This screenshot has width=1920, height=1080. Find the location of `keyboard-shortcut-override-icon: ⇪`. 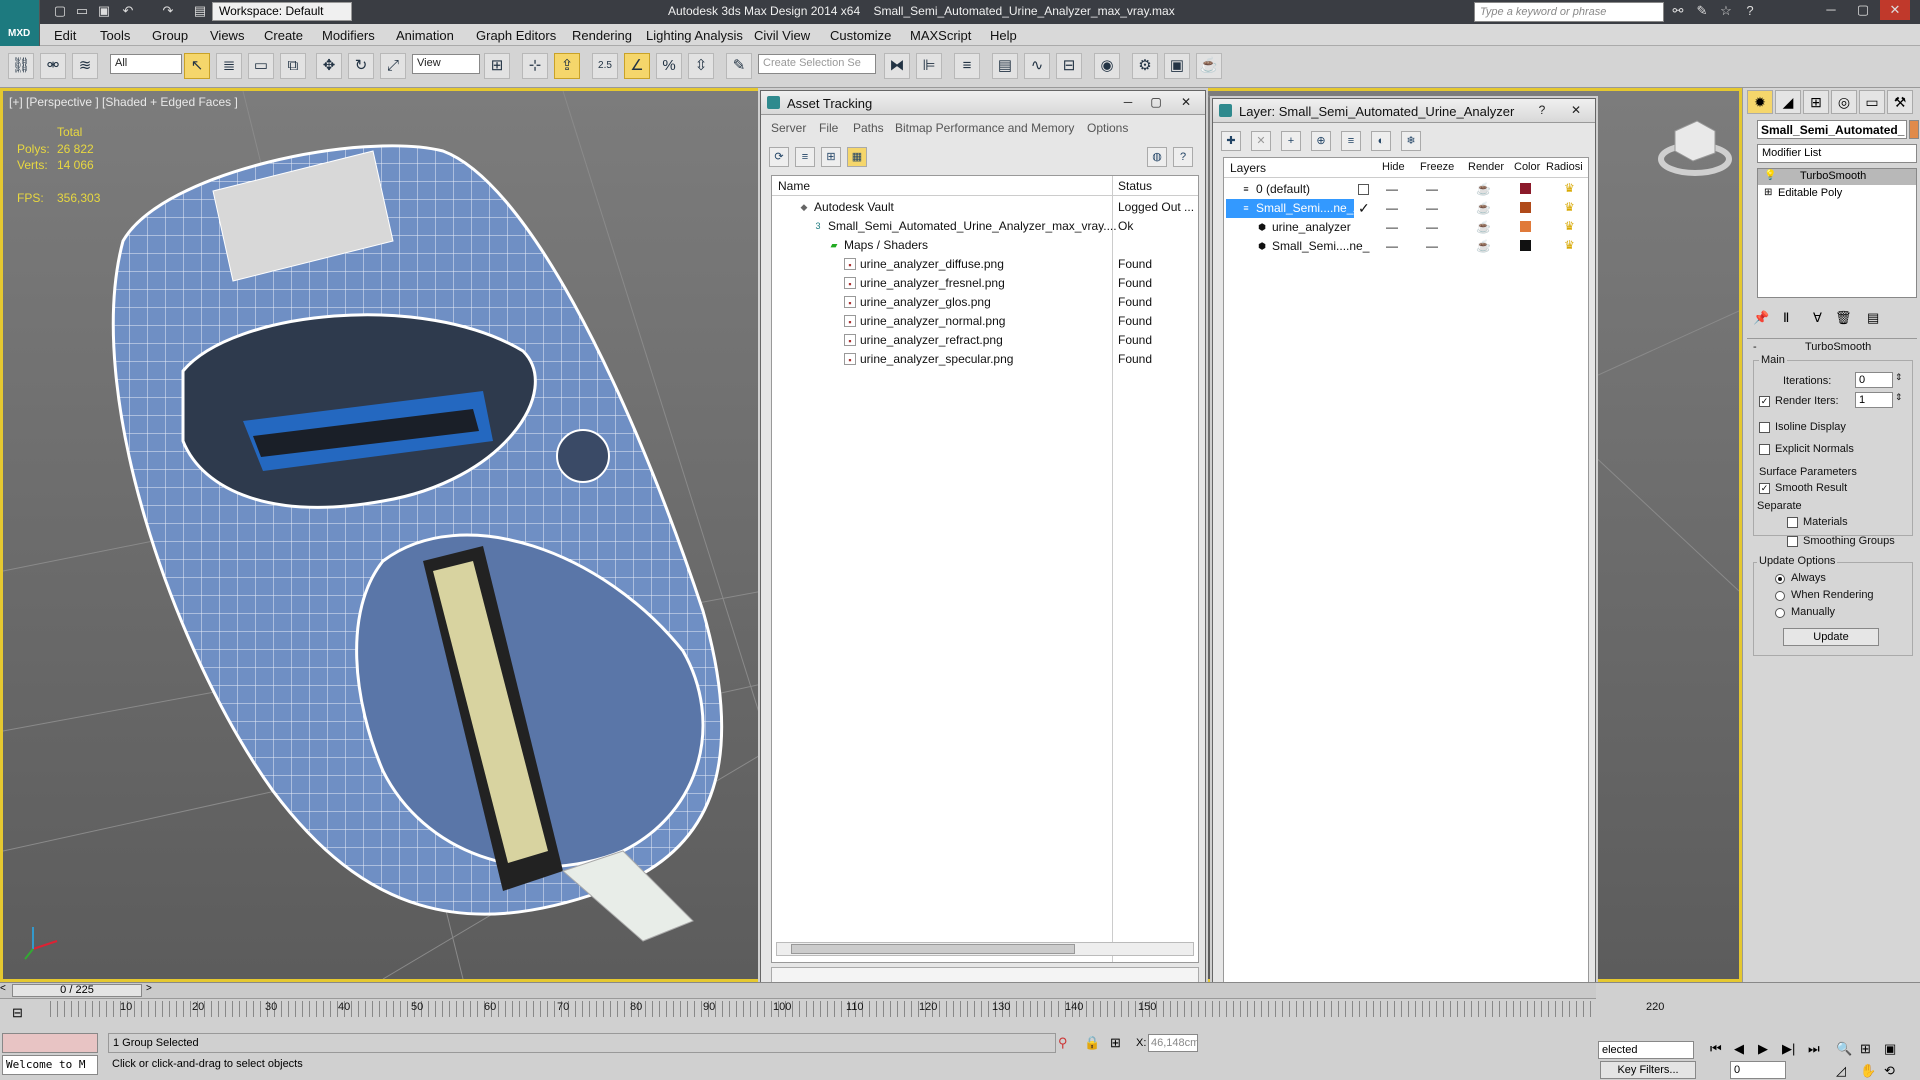

keyboard-shortcut-override-icon: ⇪ is located at coordinates (567, 66).